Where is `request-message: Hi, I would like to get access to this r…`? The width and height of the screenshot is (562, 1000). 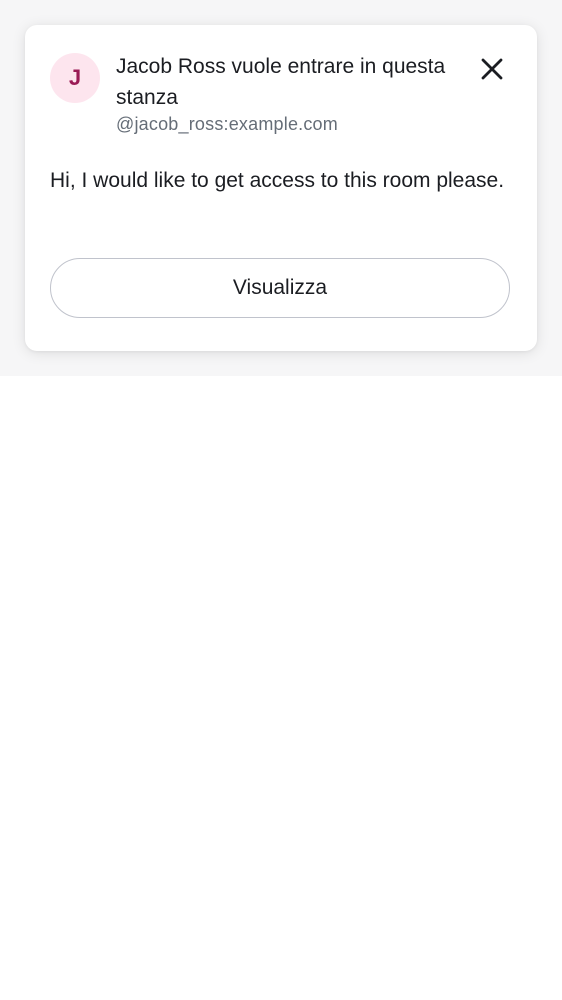
request-message: Hi, I would like to get access to this r… is located at coordinates (277, 180).